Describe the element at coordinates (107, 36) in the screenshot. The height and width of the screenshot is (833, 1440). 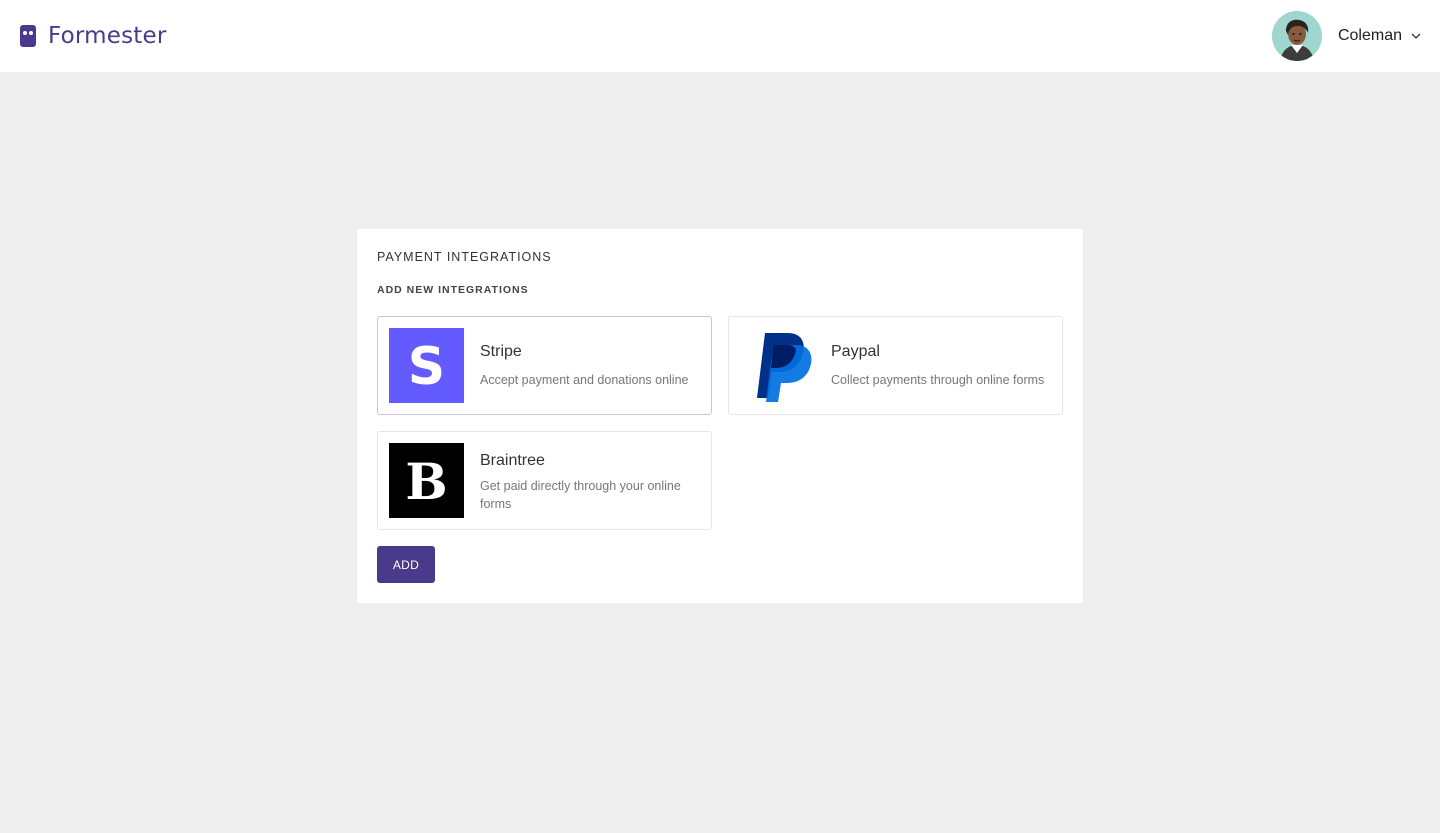
I see `brand-name: Formester` at that location.